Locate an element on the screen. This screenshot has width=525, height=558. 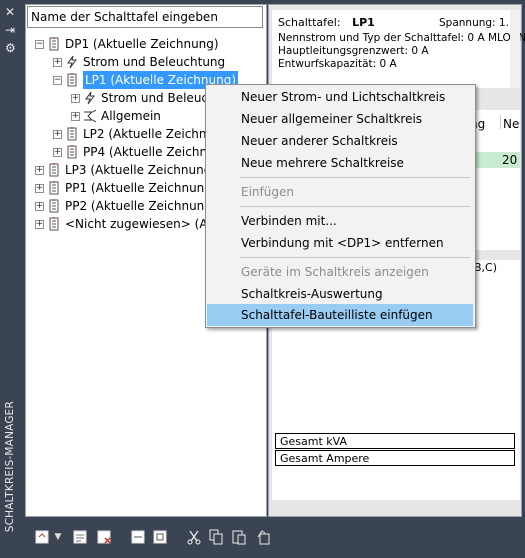
tree-node-label: PP1 (Aktuelle Zeichnung) is located at coordinates (141, 188).